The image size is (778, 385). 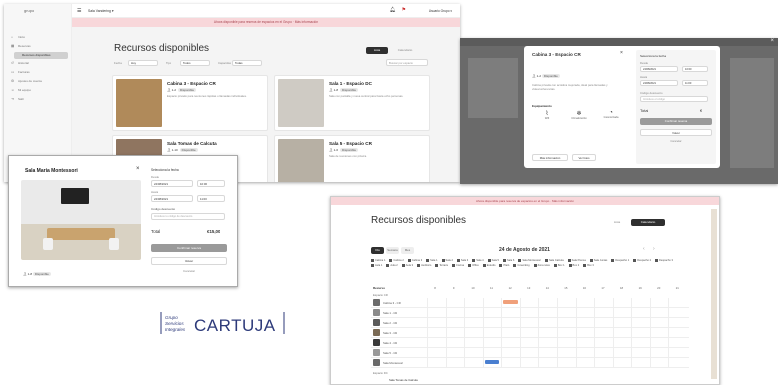 I want to click on calendar-view-list-button: Lista, so click(x=617, y=222).